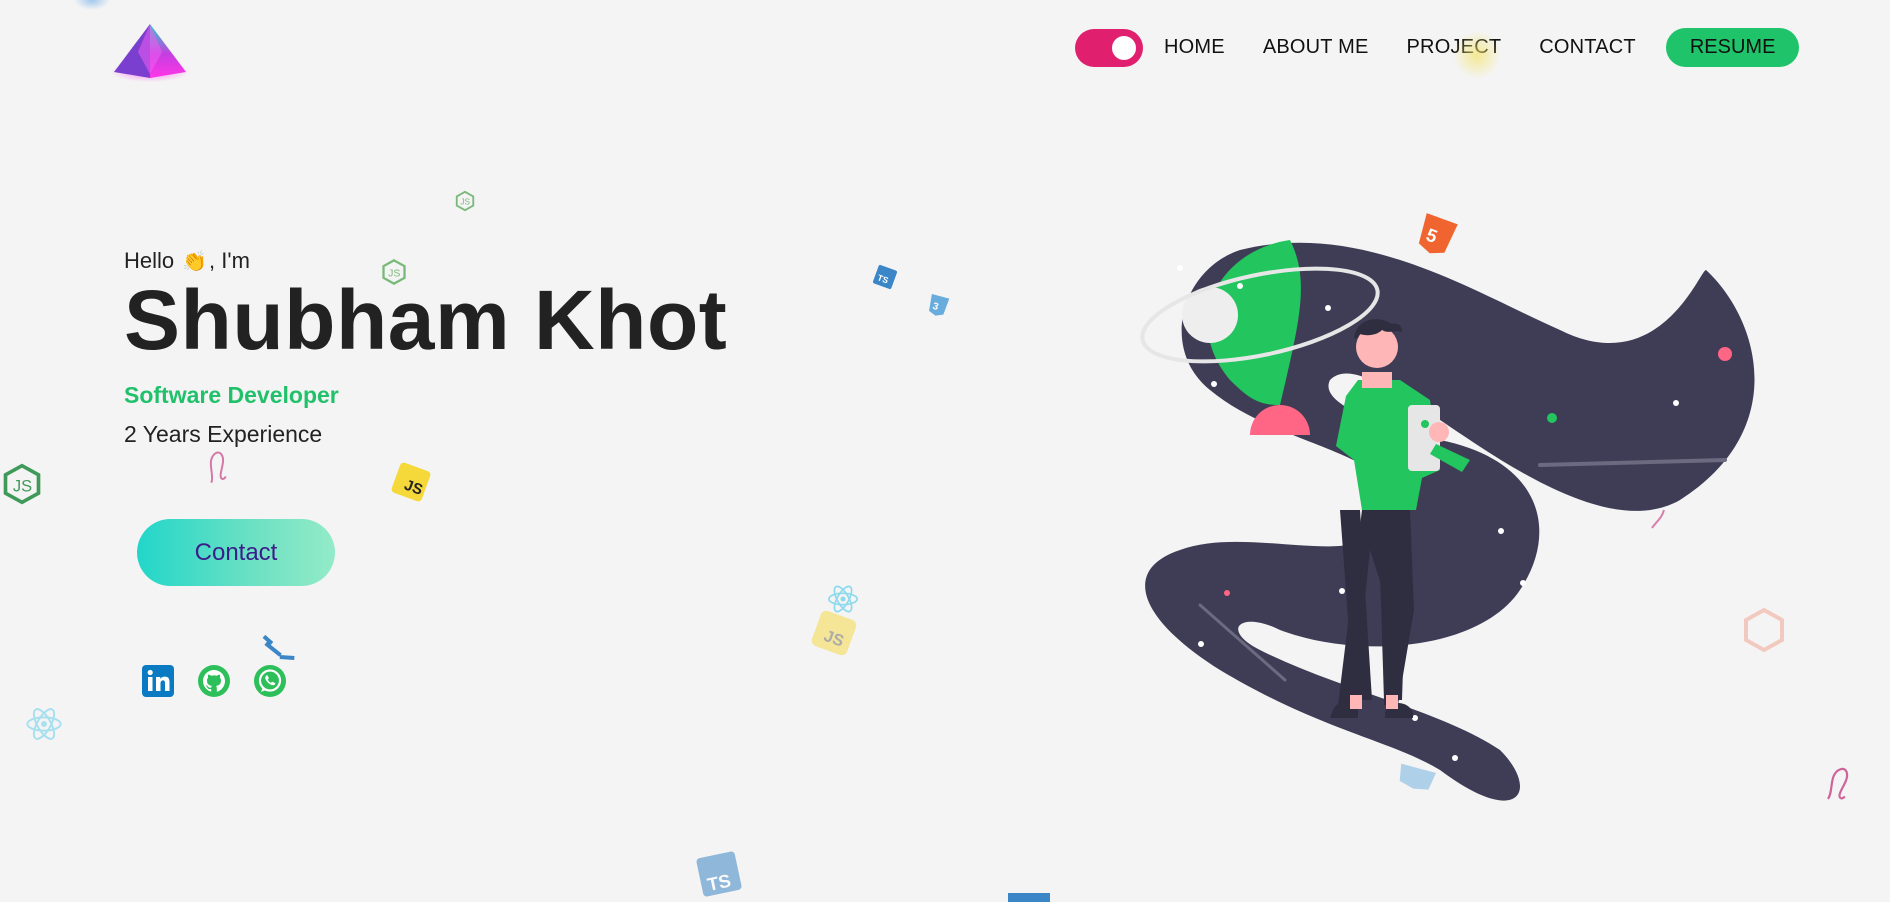 Image resolution: width=1890 pixels, height=902 pixels. I want to click on theme-toggle, so click(1109, 47).